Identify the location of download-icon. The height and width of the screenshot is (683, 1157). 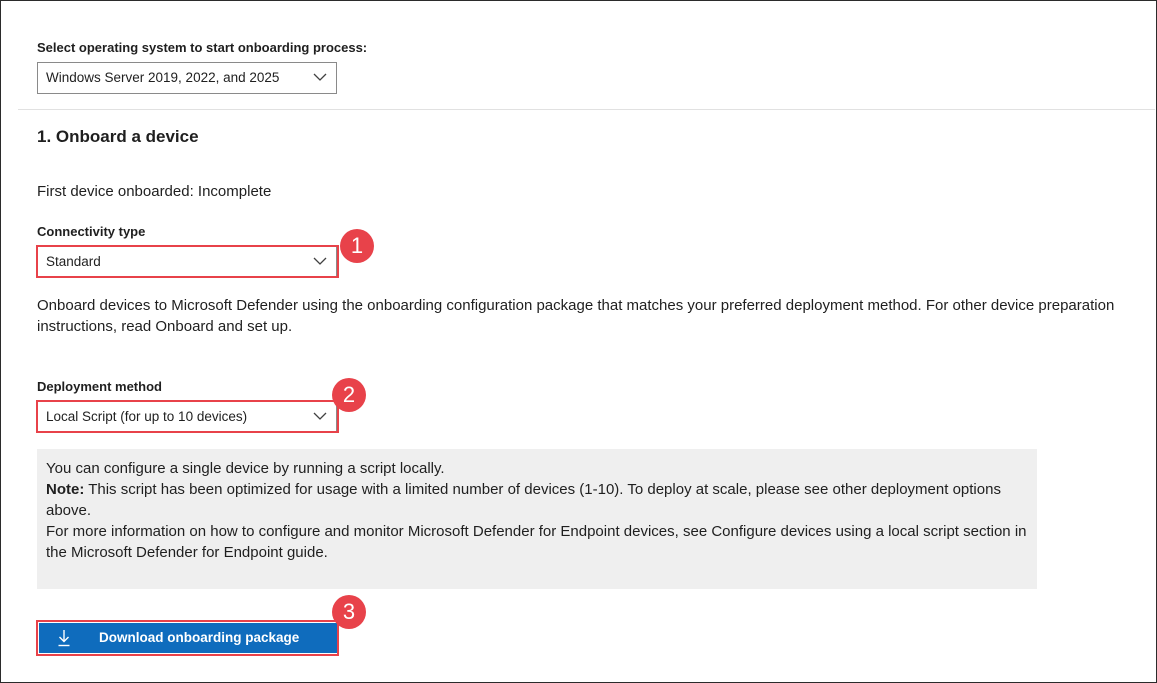
(64, 638).